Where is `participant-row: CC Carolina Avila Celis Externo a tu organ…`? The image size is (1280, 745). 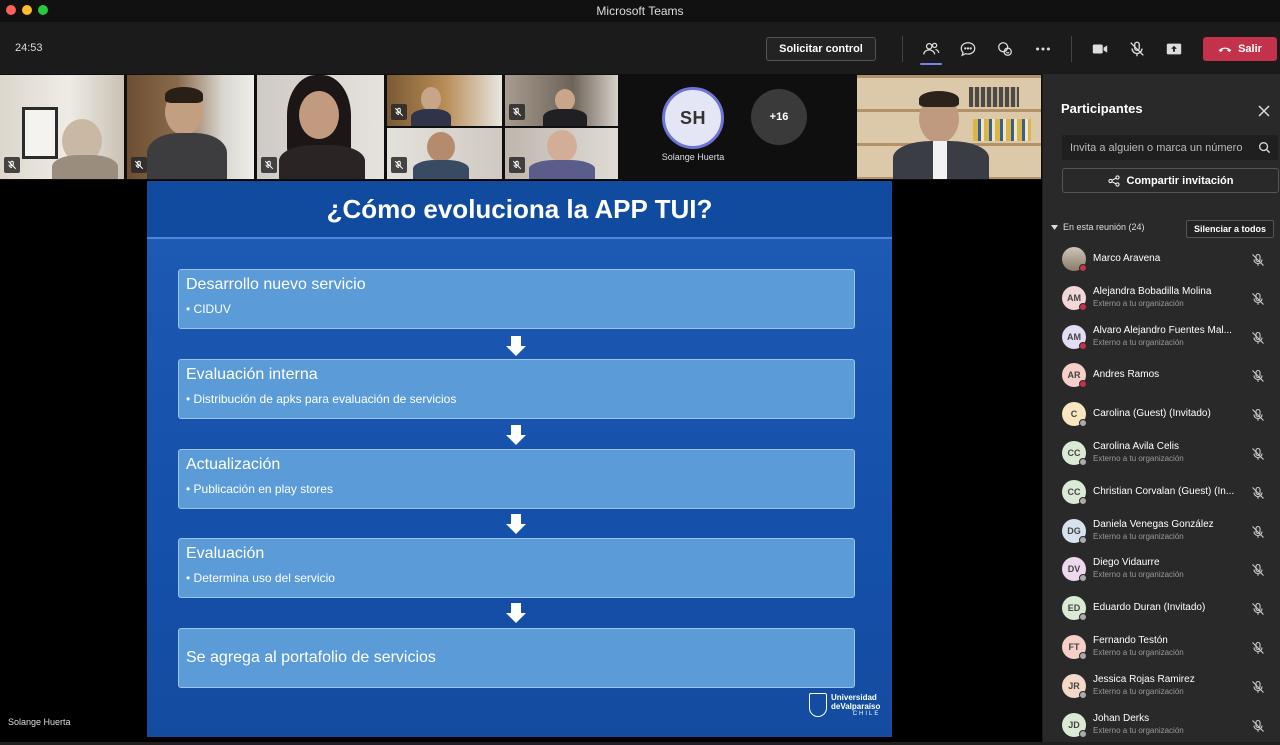 participant-row: CC Carolina Avila Celis Externo a tu organ… is located at coordinates (1161, 454).